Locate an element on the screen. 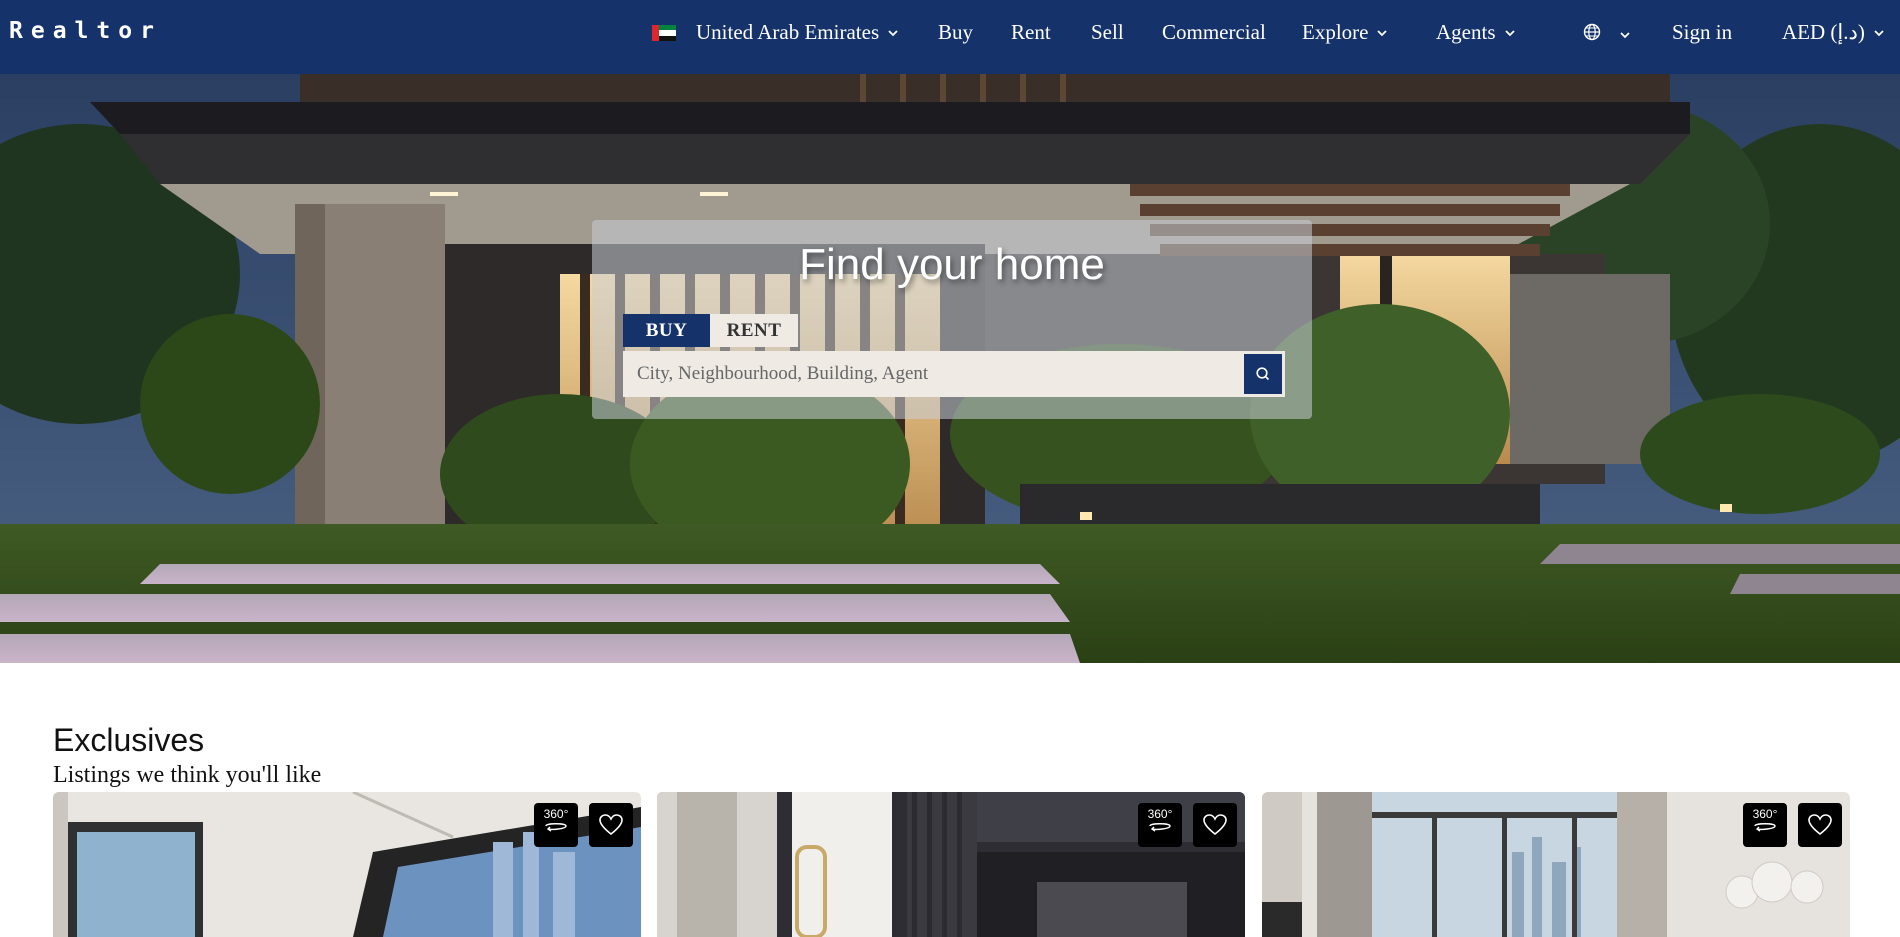 The image size is (1900, 937). globe-icon is located at coordinates (1592, 34).